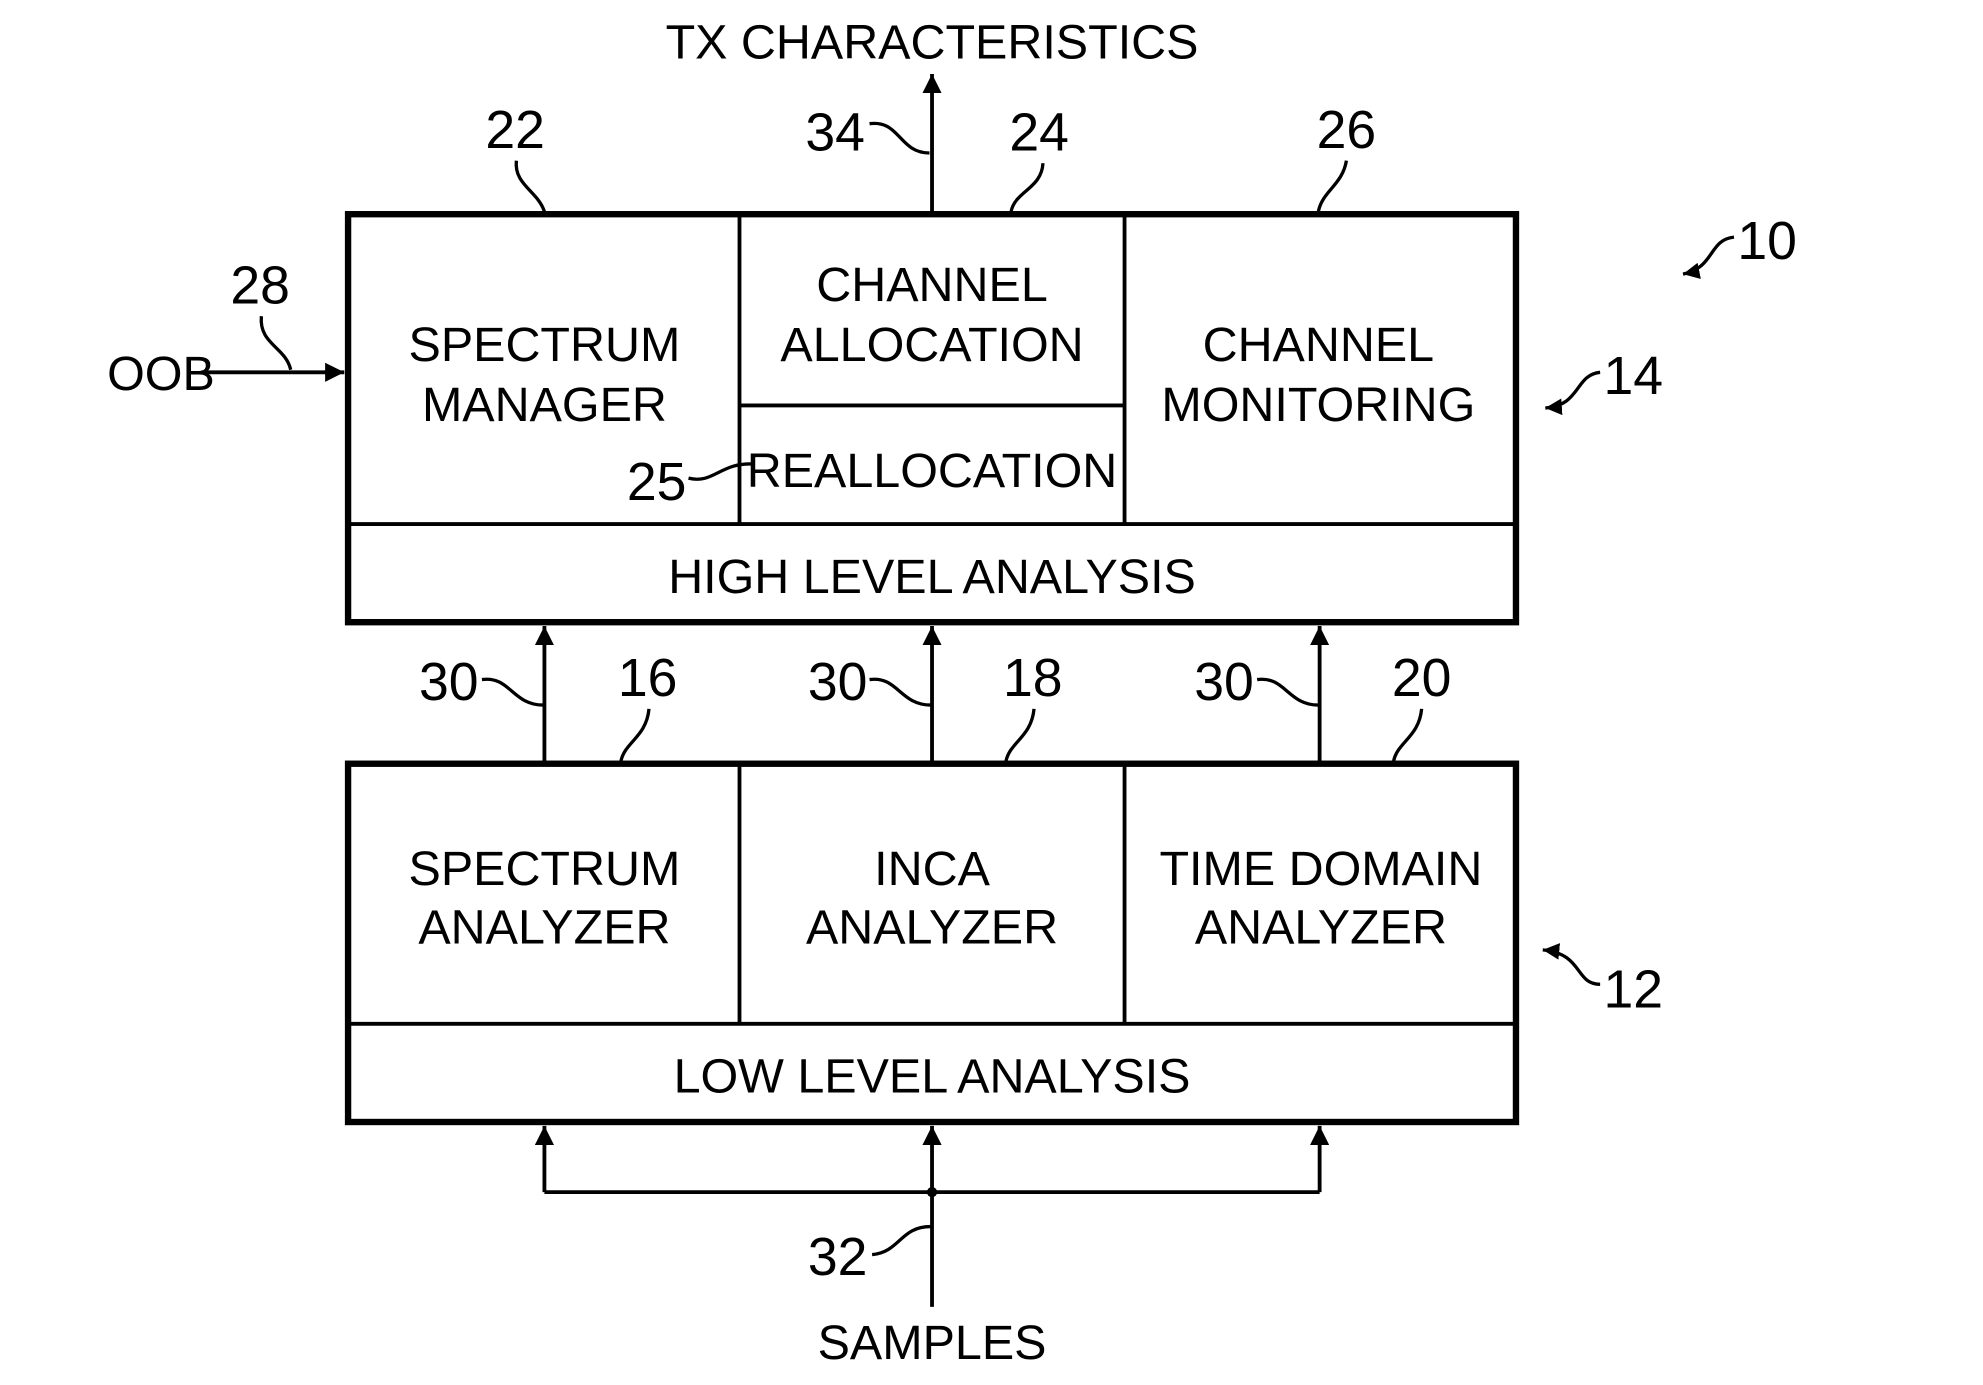 The image size is (1983, 1385). I want to click on channel-monitoring-line-1: CHANNEL, so click(1318, 345).